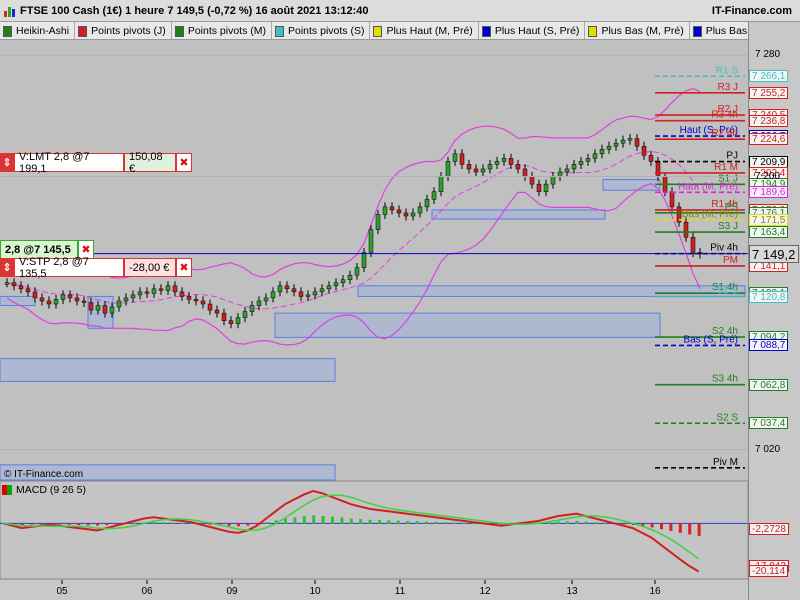 This screenshot has width=800, height=600. What do you see at coordinates (168, 370) in the screenshot?
I see `supply-demand-zone` at bounding box center [168, 370].